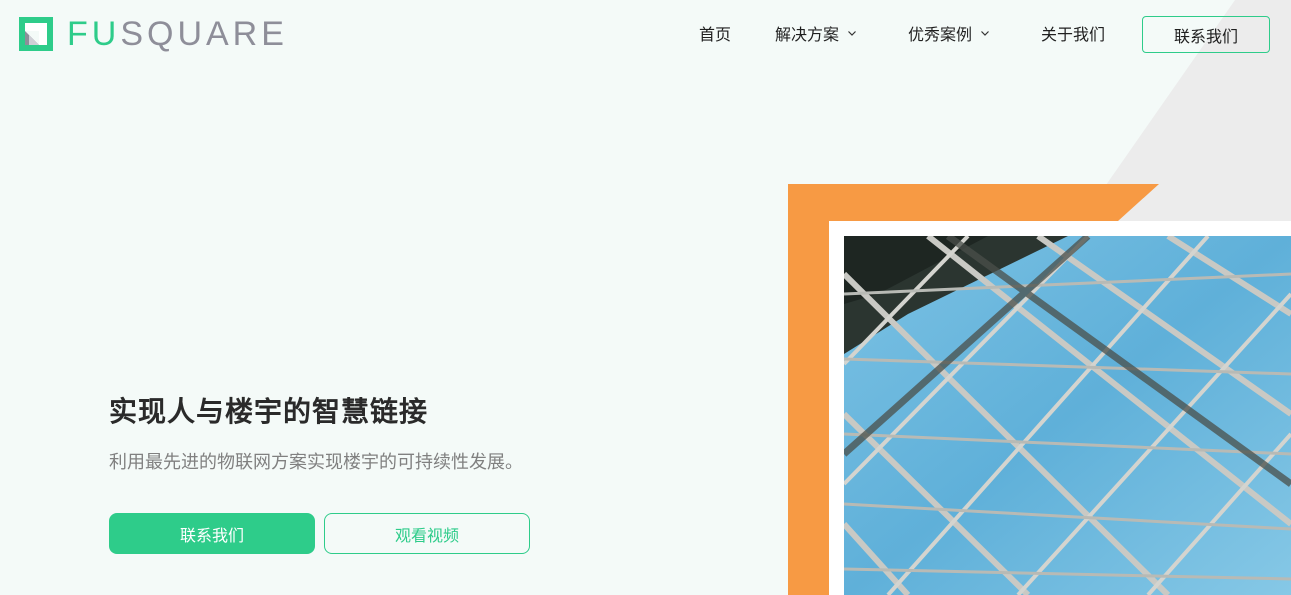 This screenshot has width=1291, height=595. I want to click on nav-item-cases: 优秀案例, so click(949, 33).